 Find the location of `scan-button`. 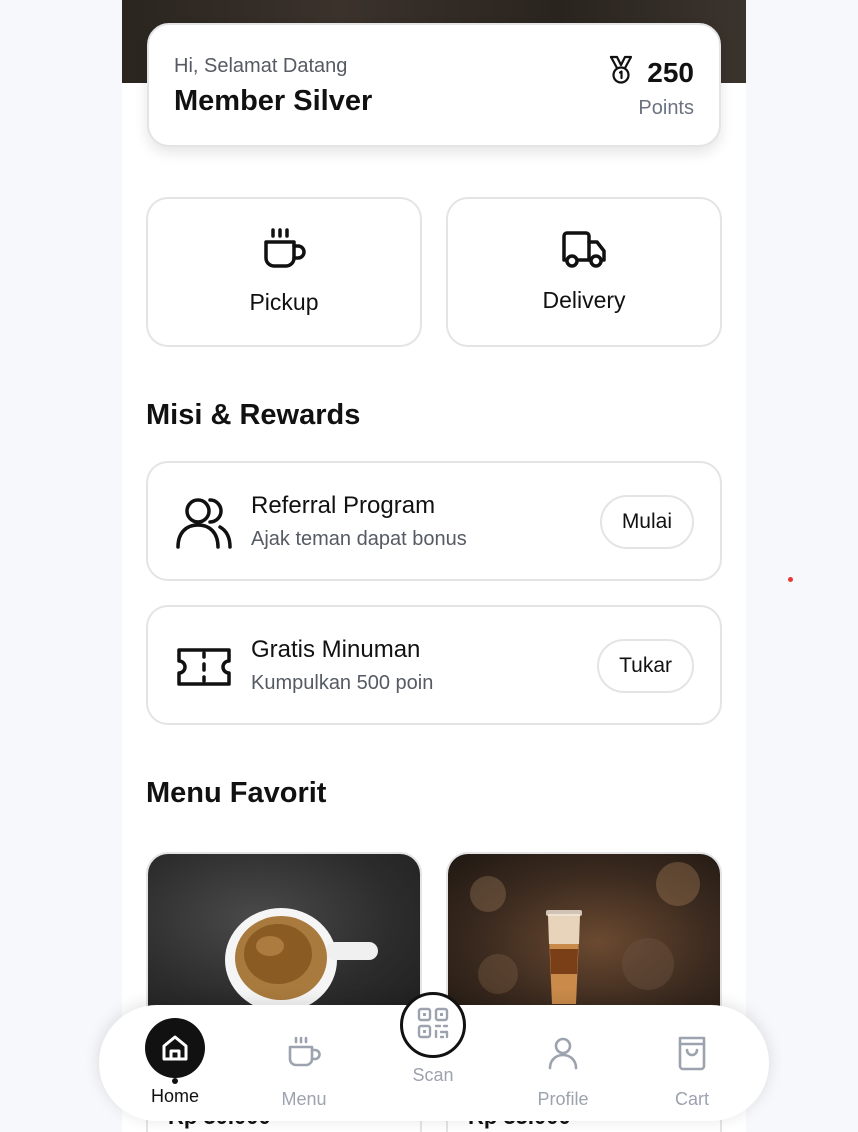

scan-button is located at coordinates (433, 1025).